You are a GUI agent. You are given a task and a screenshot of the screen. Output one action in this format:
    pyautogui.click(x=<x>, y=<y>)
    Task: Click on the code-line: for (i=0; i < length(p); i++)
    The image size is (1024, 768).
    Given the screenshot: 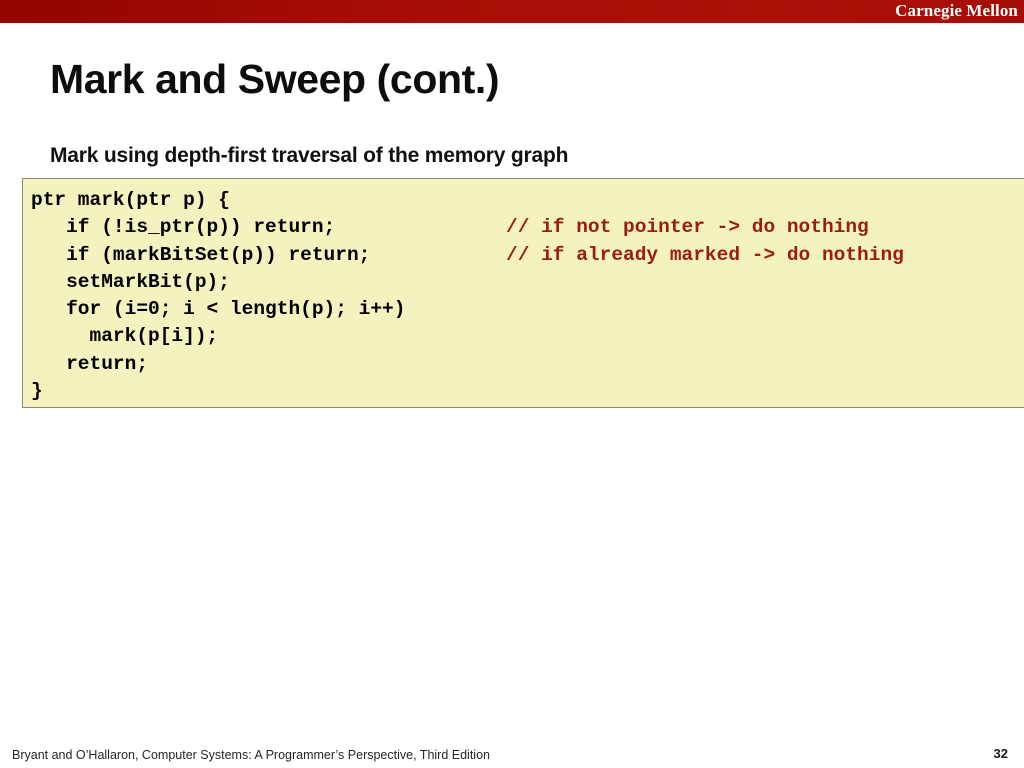 What is the action you would take?
    pyautogui.click(x=527, y=309)
    